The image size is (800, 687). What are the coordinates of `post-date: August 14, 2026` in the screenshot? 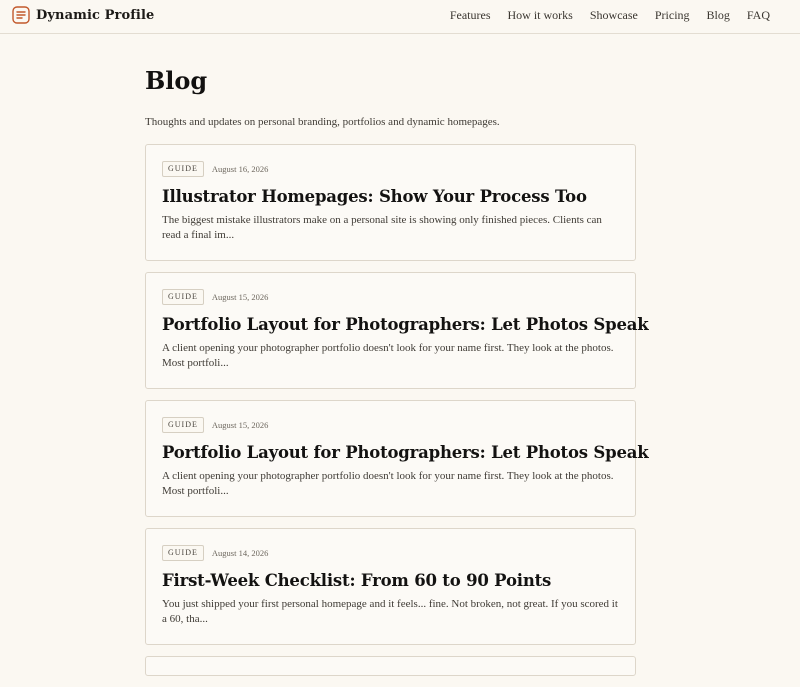 It's located at (240, 553).